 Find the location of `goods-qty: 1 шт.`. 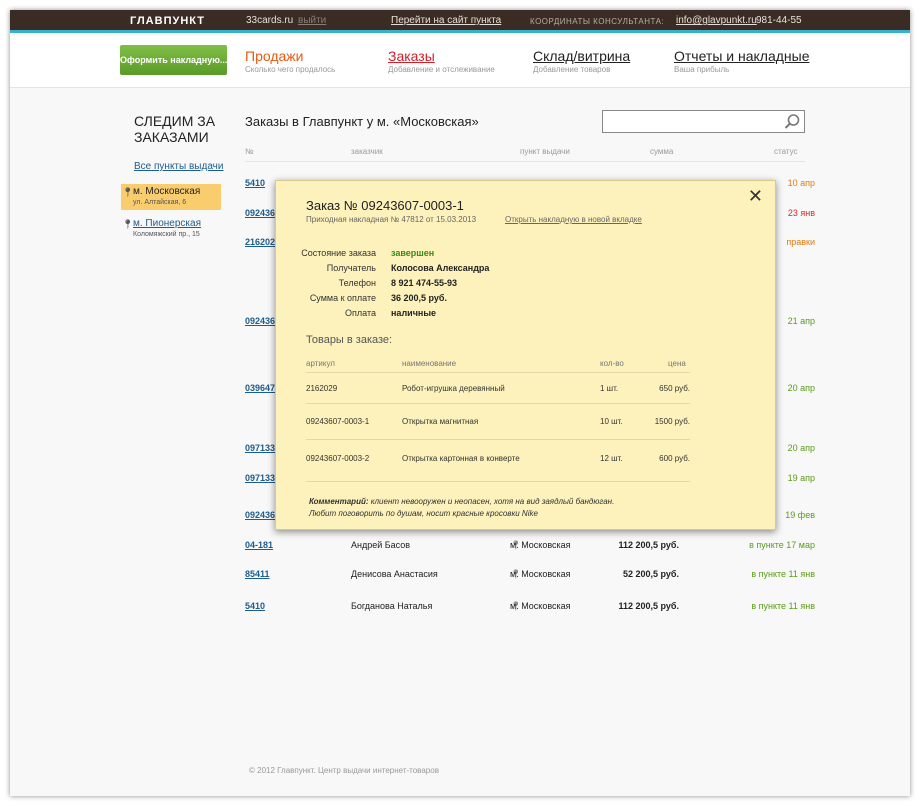

goods-qty: 1 шт. is located at coordinates (609, 388).